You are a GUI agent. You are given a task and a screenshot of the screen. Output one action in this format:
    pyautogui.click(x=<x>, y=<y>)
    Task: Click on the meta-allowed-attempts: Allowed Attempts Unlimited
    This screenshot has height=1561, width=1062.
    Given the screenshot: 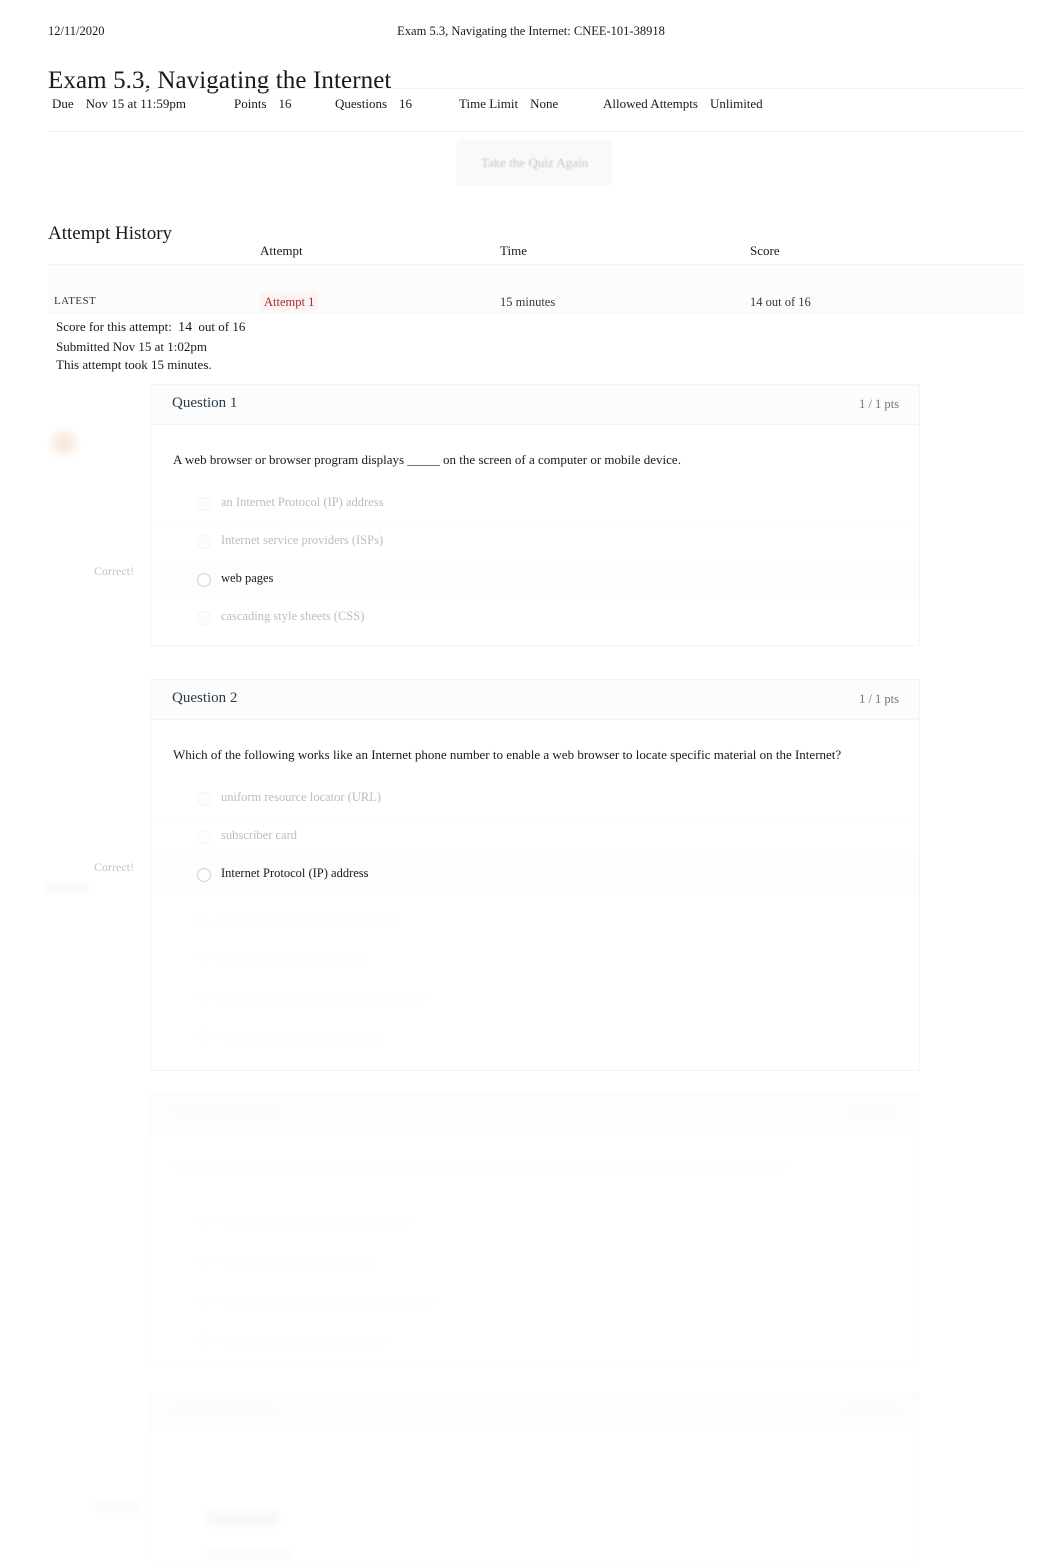 What is the action you would take?
    pyautogui.click(x=683, y=104)
    